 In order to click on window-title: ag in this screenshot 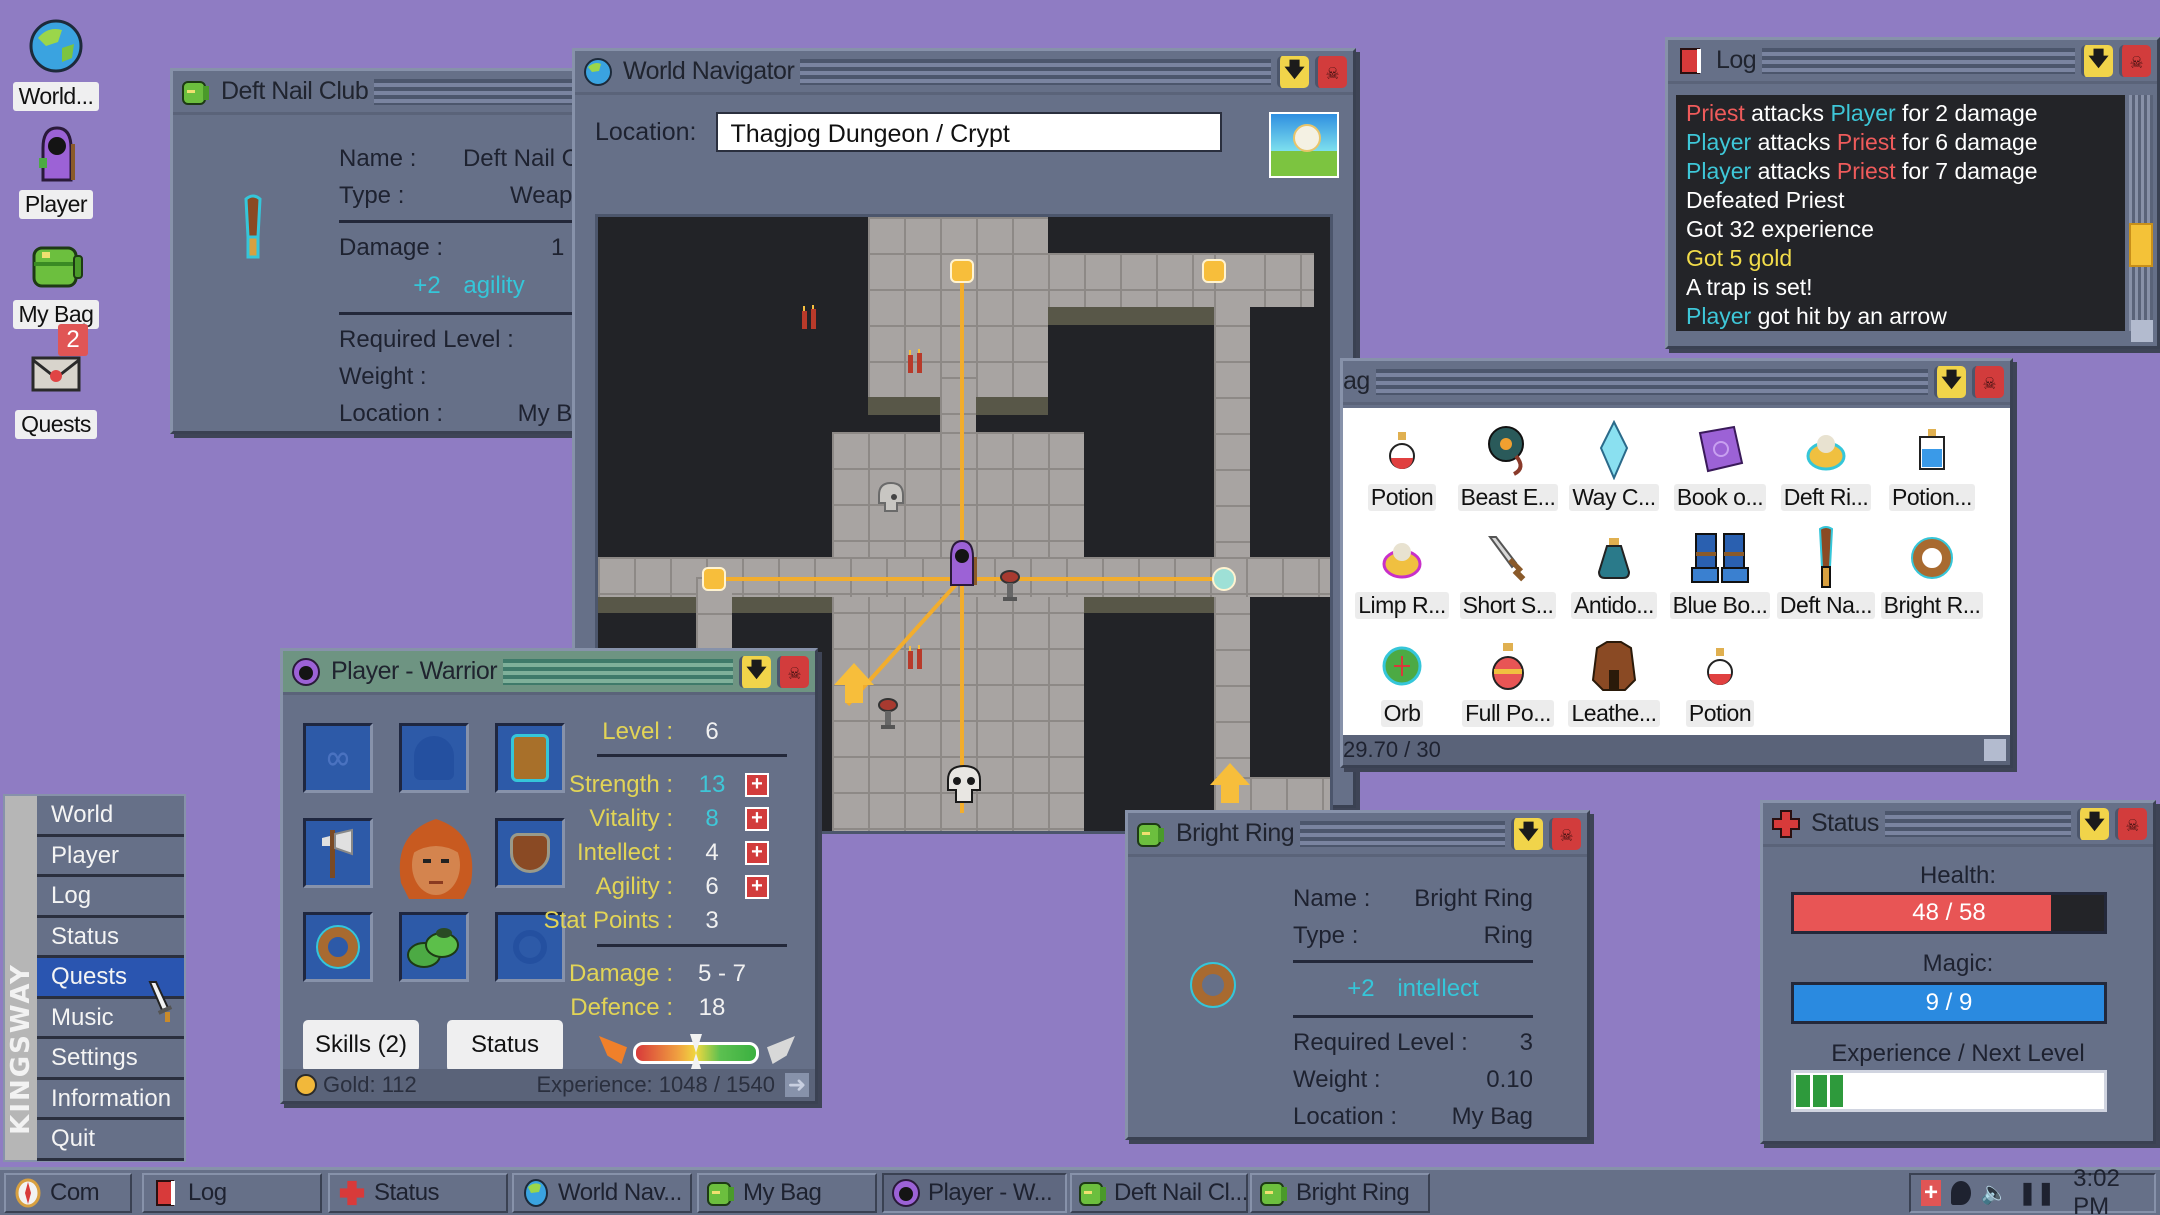, I will do `click(1356, 381)`.